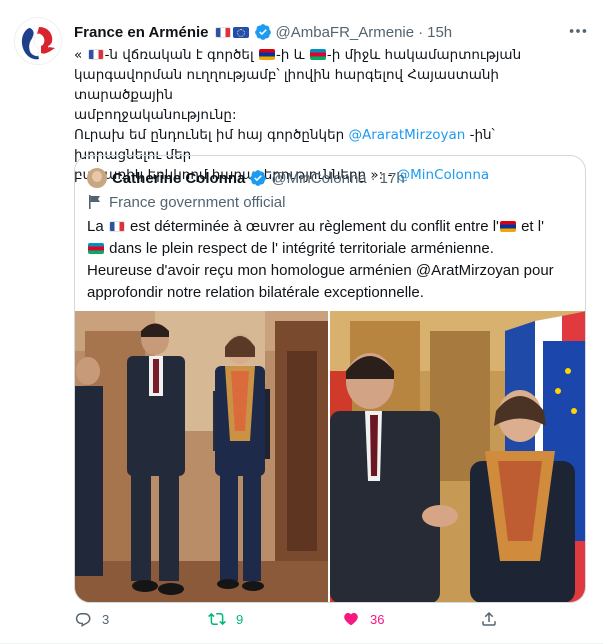  What do you see at coordinates (392, 178) in the screenshot?
I see `quoted-tweet-time: 17h` at bounding box center [392, 178].